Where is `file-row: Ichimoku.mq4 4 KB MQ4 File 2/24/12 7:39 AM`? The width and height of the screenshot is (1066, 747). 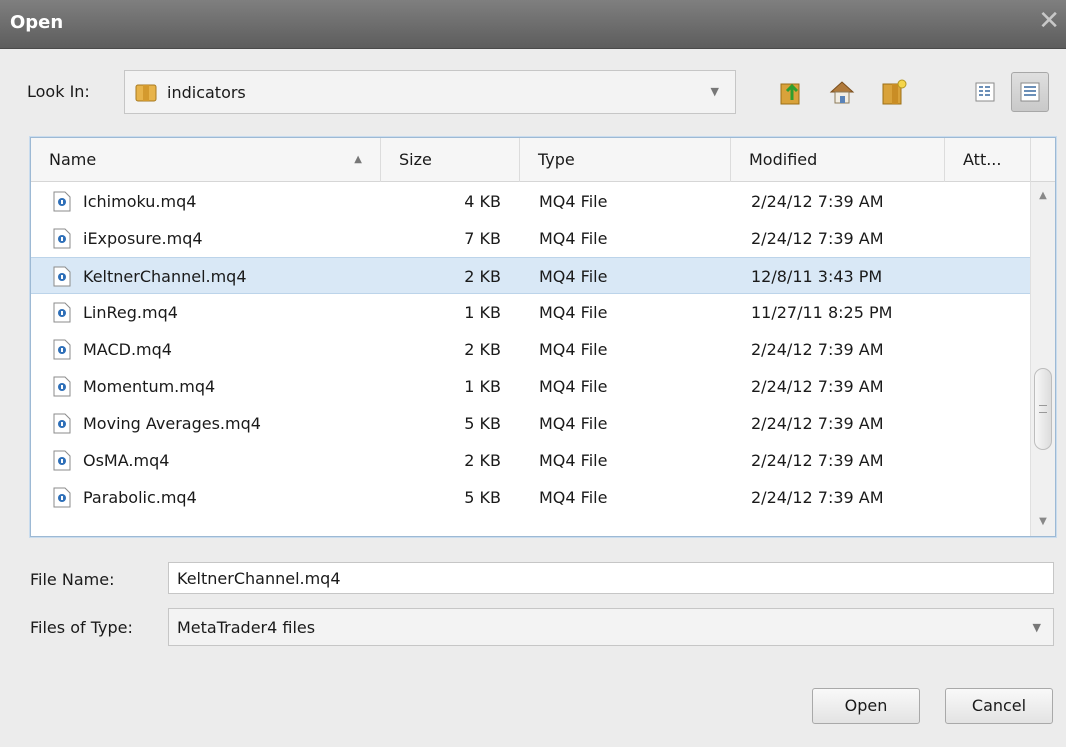
file-row: Ichimoku.mq4 4 KB MQ4 File 2/24/12 7:39 AM is located at coordinates (531, 201).